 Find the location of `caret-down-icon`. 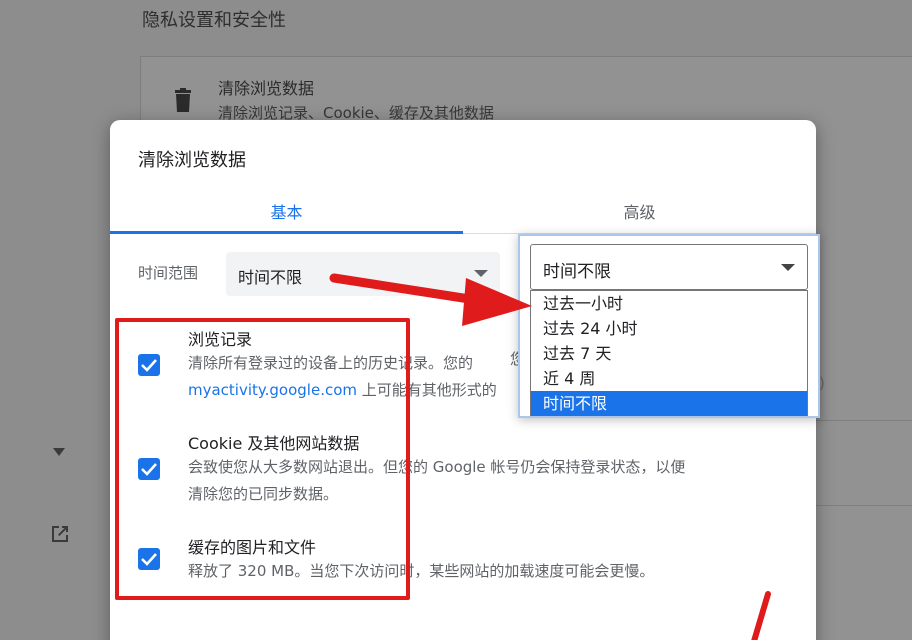

caret-down-icon is located at coordinates (59, 452).